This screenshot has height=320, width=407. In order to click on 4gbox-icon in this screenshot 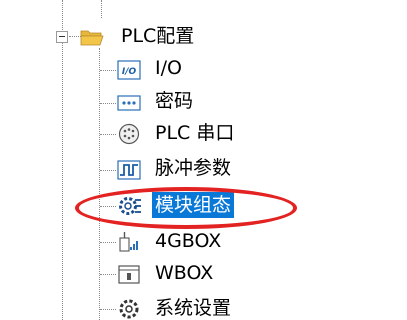, I will do `click(129, 242)`.